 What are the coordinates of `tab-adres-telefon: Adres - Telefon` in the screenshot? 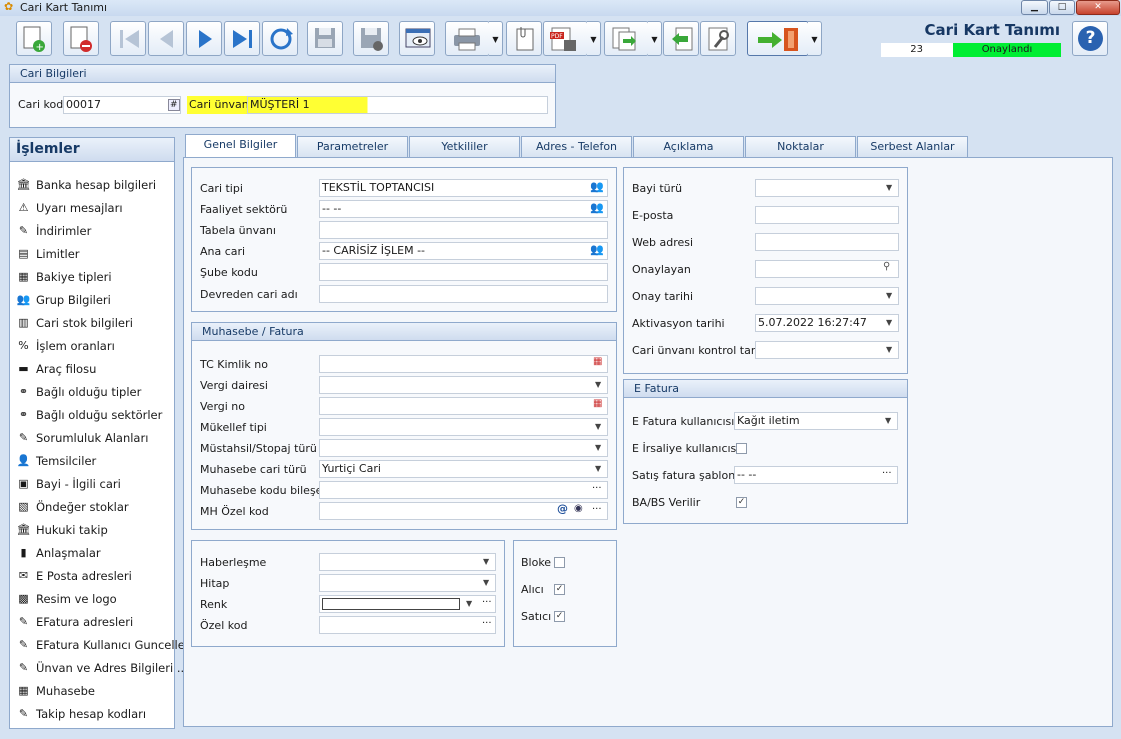 It's located at (576, 147).